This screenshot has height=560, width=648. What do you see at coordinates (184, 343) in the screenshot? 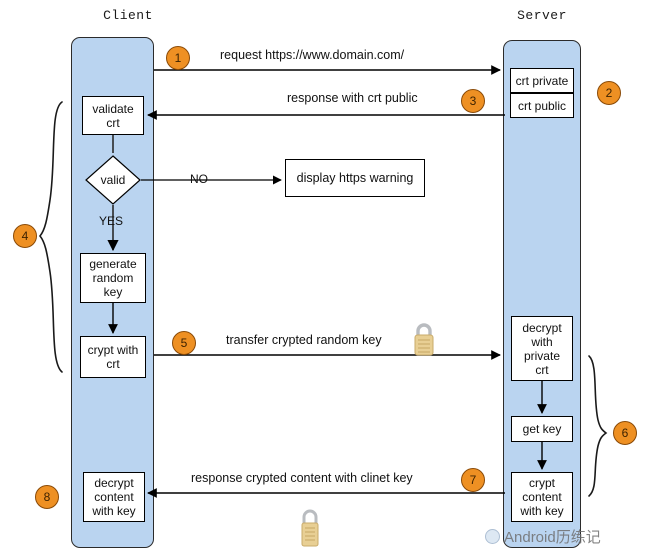
I see `step-badge-5: 5` at bounding box center [184, 343].